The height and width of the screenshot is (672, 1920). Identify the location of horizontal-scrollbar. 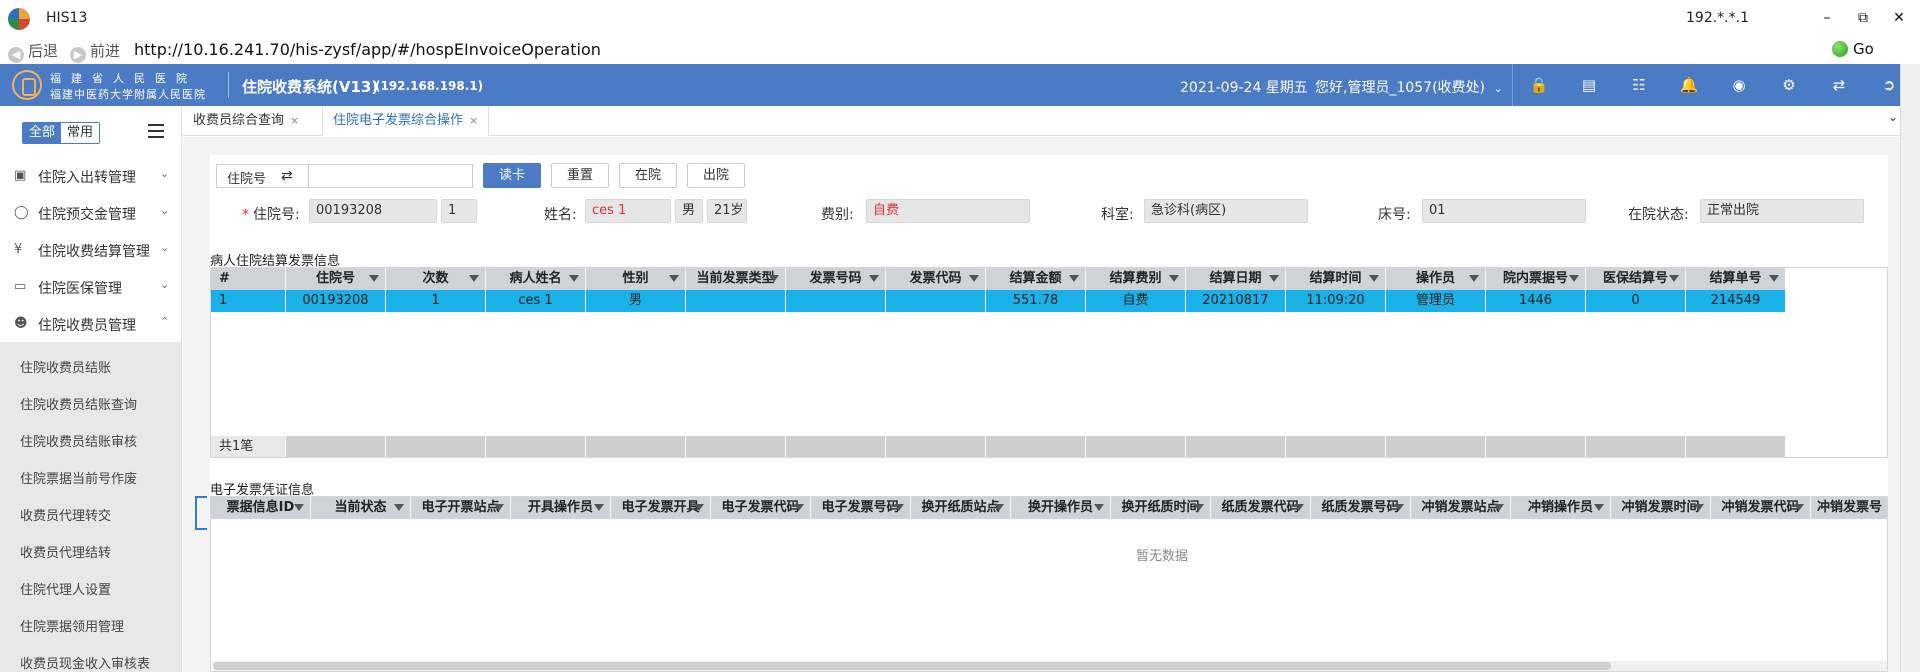
(1050, 666).